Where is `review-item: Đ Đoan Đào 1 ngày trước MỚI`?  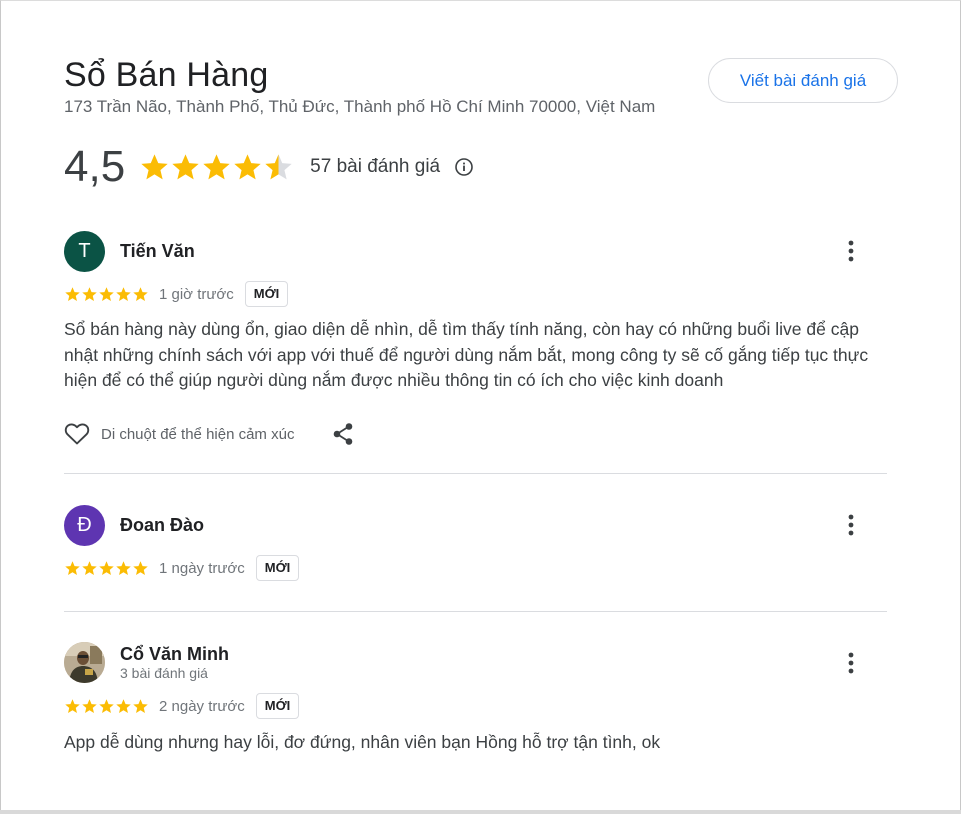
review-item: Đ Đoan Đào 1 ngày trước MỚI is located at coordinates (475, 545).